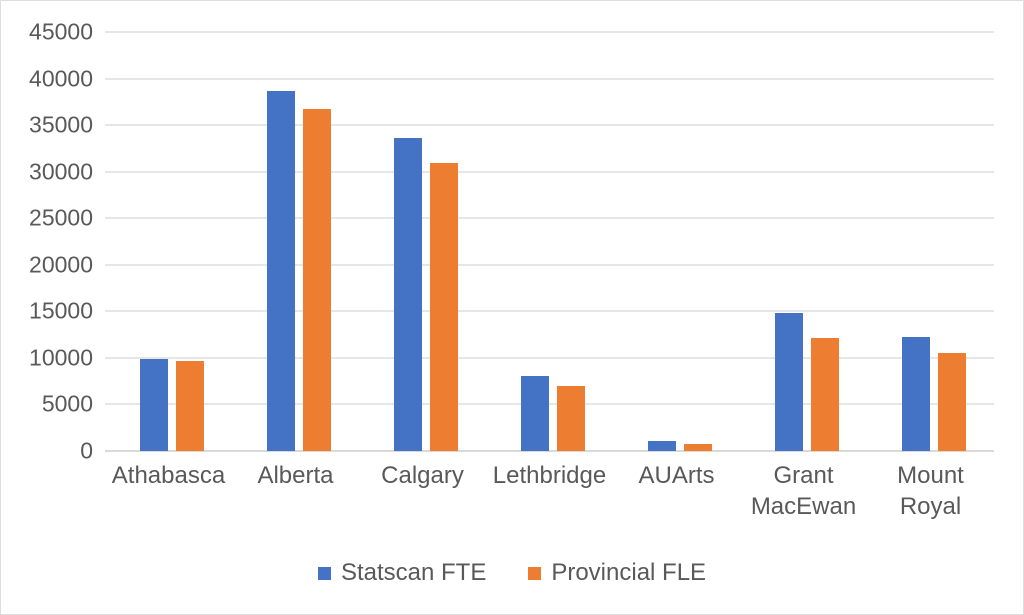 This screenshot has width=1024, height=615. What do you see at coordinates (61, 357) in the screenshot?
I see `y-tick-label: 10000` at bounding box center [61, 357].